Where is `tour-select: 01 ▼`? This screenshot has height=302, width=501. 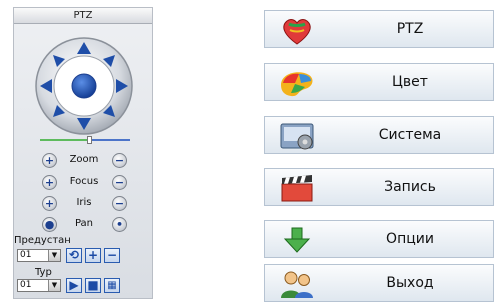 tour-select: 01 ▼ is located at coordinates (39, 285).